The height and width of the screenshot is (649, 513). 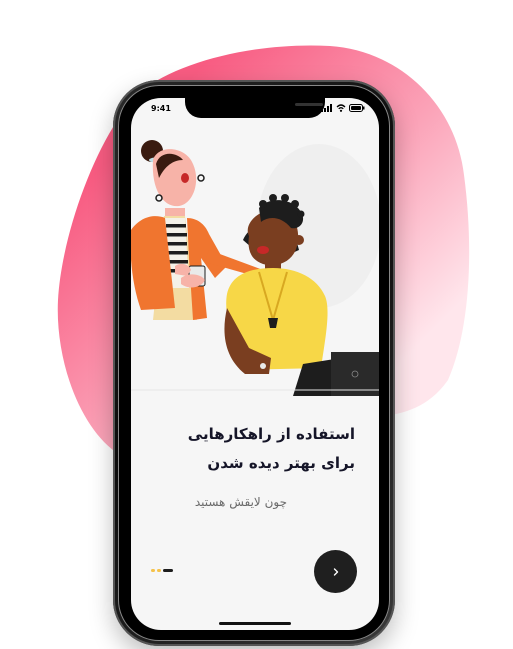 I want to click on speaker-grille, so click(x=309, y=104).